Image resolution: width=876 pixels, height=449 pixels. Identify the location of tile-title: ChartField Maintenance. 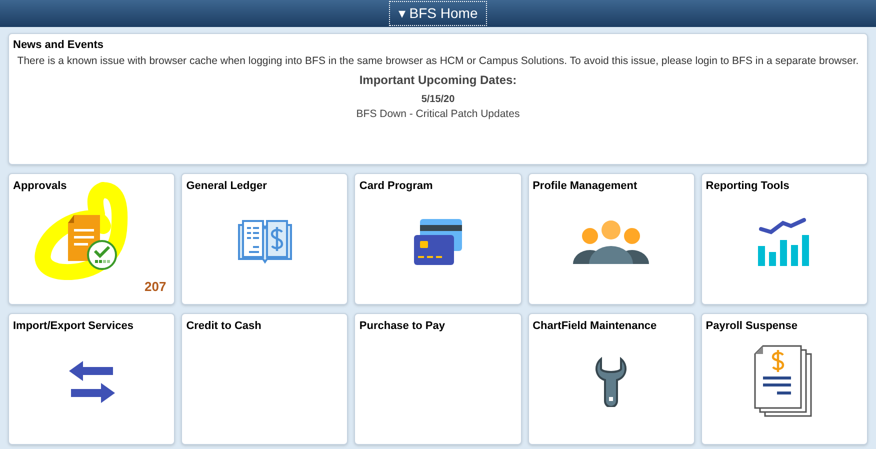
(595, 326).